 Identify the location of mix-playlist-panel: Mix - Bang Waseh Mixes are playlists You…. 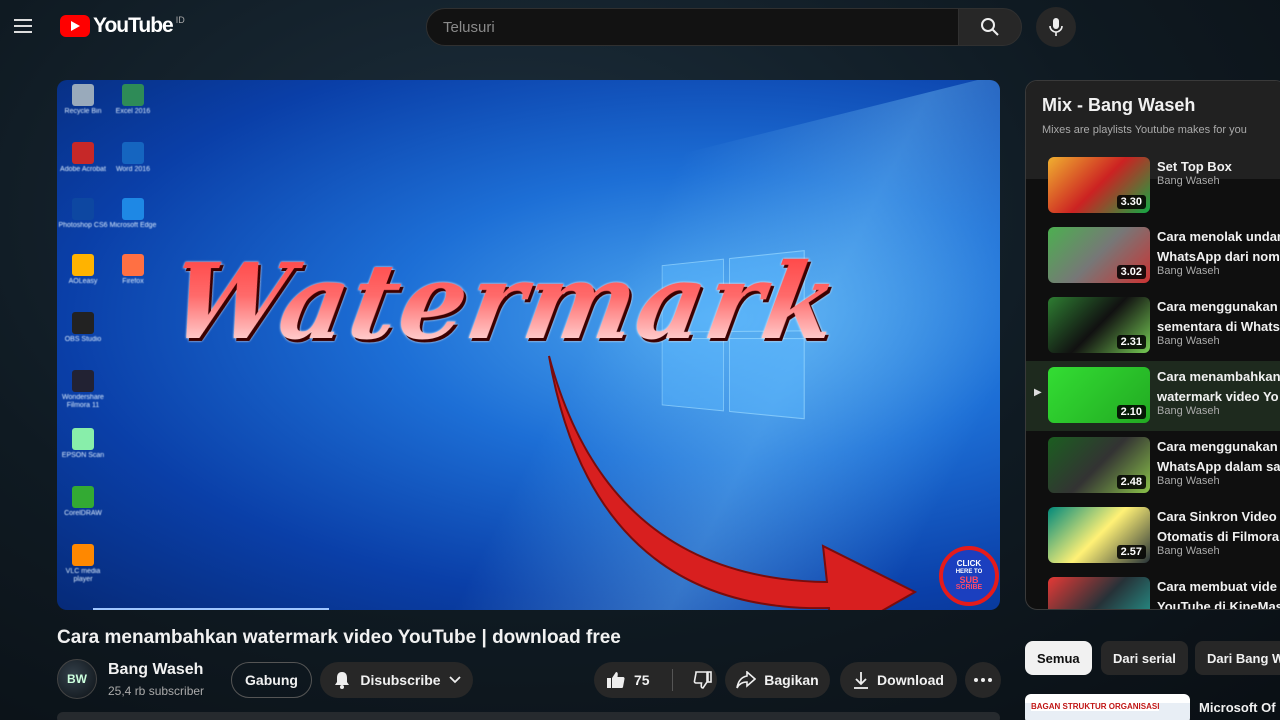
(1152, 345).